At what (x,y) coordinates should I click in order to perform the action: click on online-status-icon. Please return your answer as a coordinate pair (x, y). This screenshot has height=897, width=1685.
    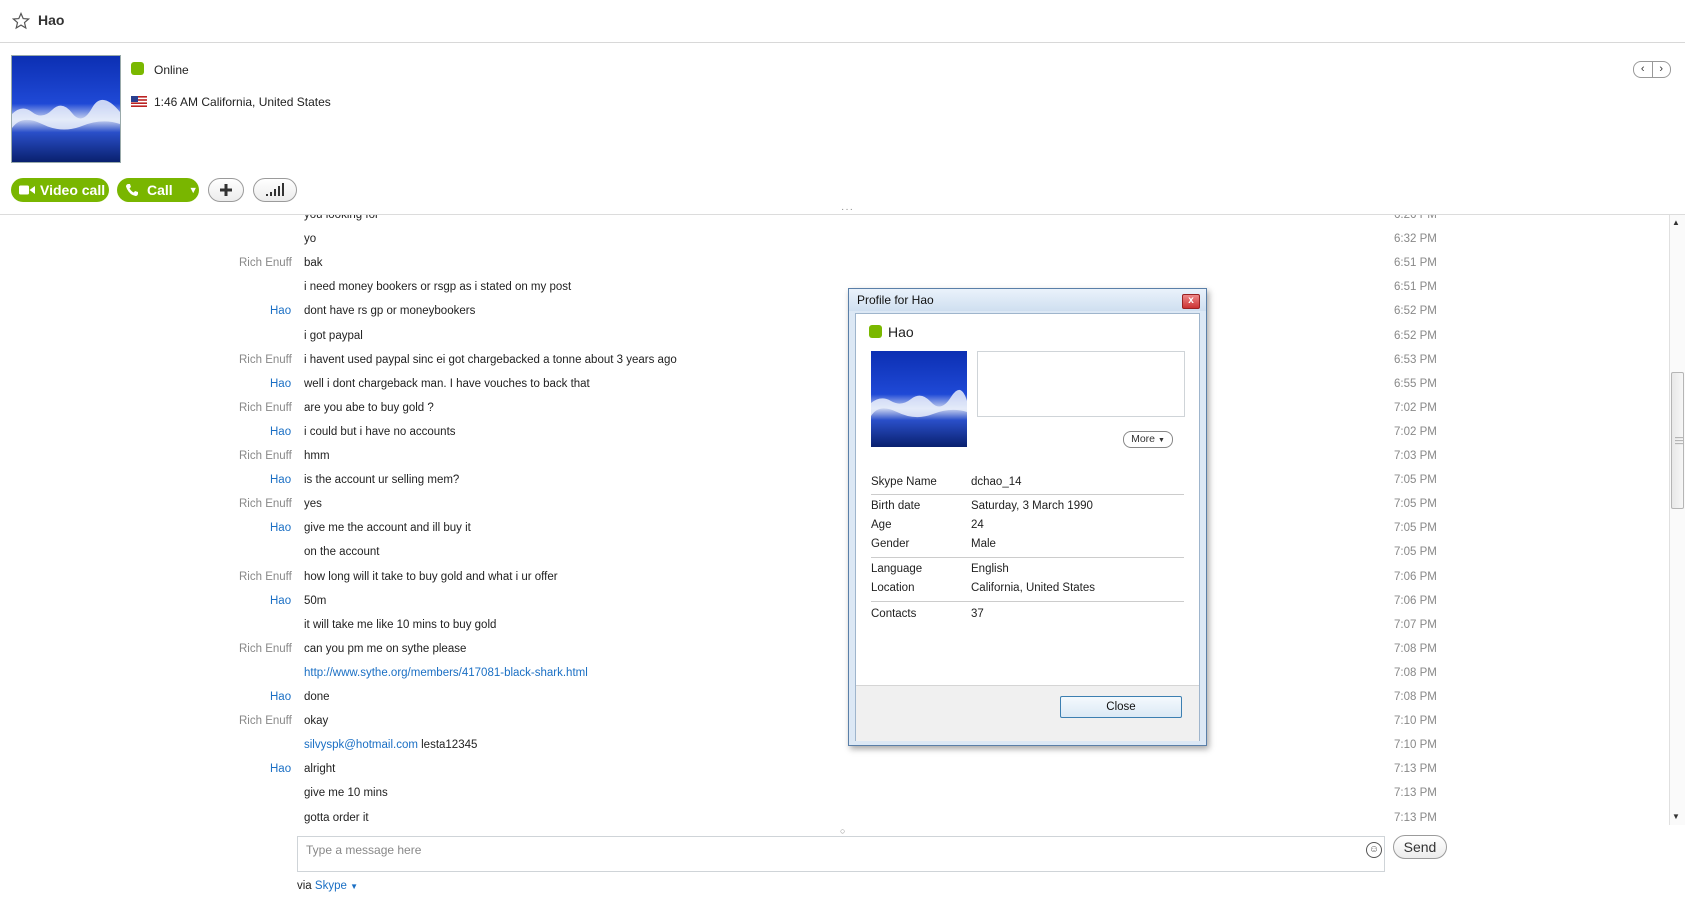
    Looking at the image, I should click on (137, 68).